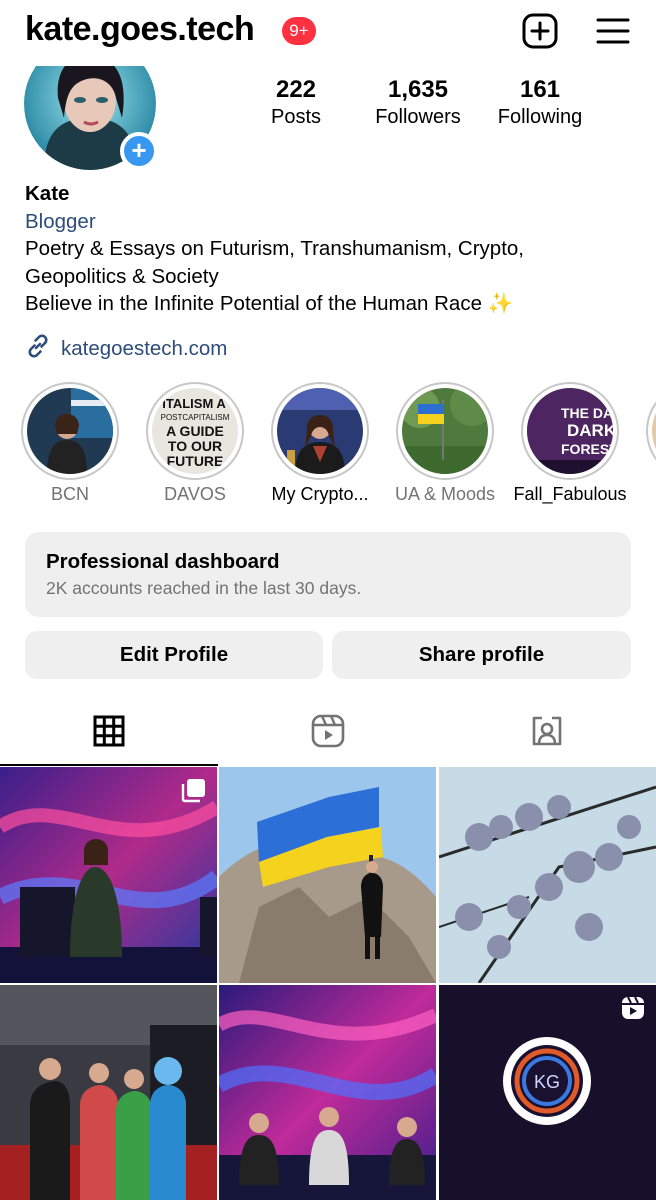 The width and height of the screenshot is (656, 1200). I want to click on carousel-icon, so click(194, 792).